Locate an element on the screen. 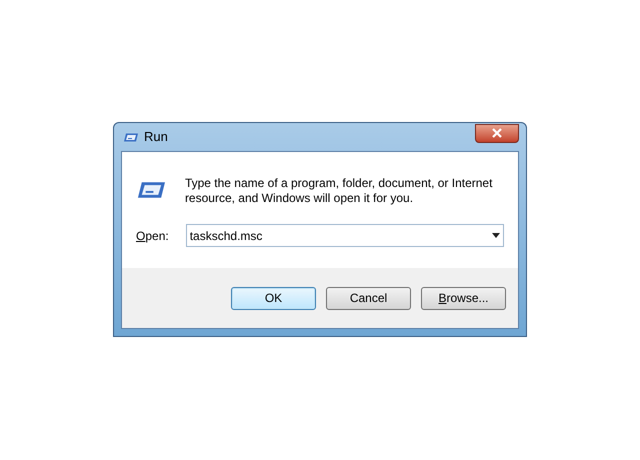 This screenshot has width=640, height=460. close-button is located at coordinates (497, 133).